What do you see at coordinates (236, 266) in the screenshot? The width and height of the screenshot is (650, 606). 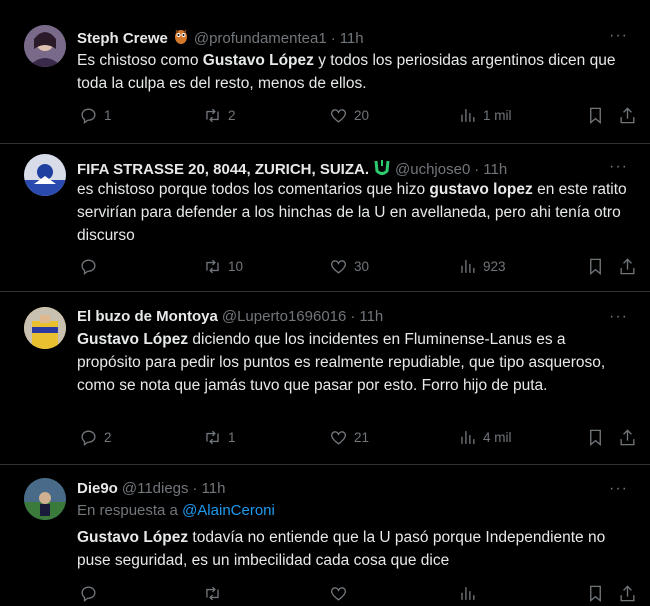 I see `retweet-count: 10` at bounding box center [236, 266].